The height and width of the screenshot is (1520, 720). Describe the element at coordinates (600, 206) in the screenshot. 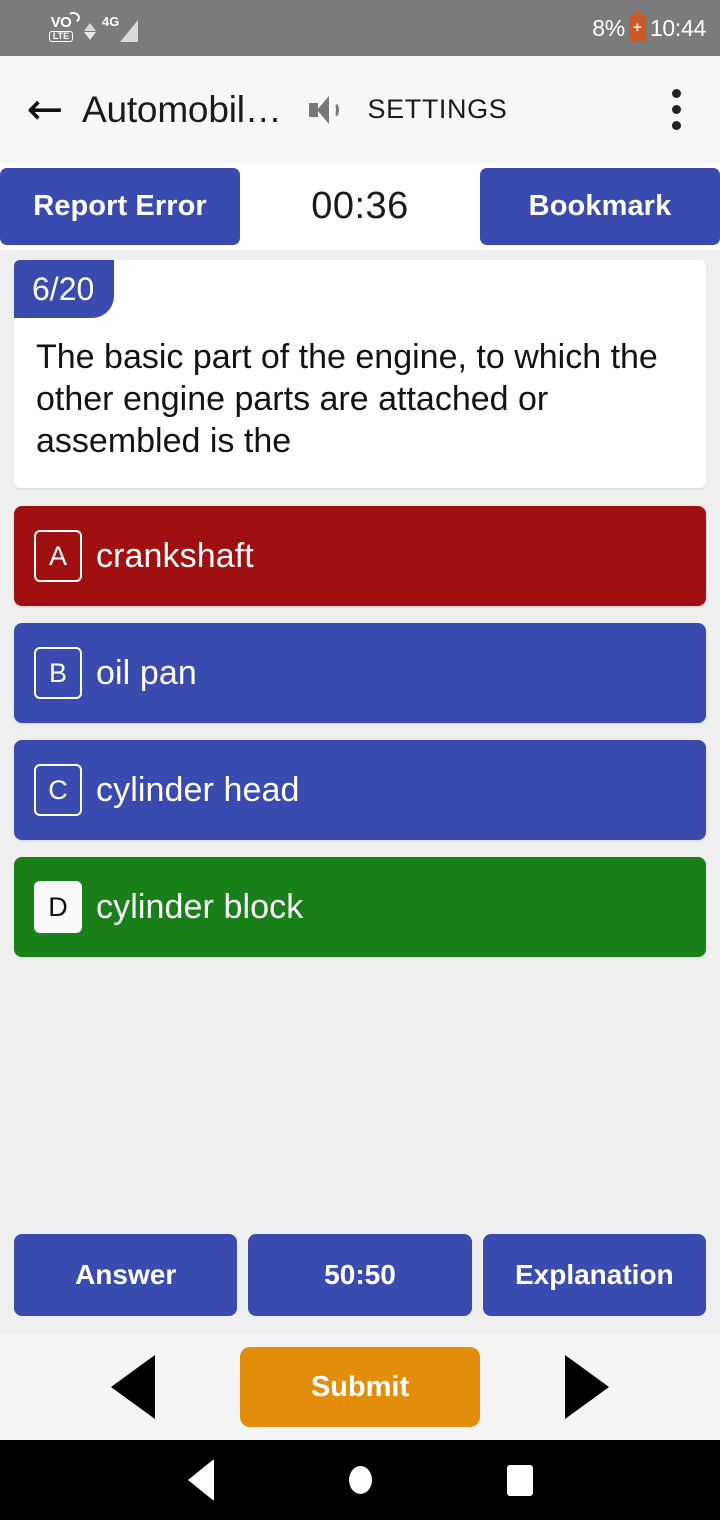

I see `bookmark-button: Bookmark` at that location.